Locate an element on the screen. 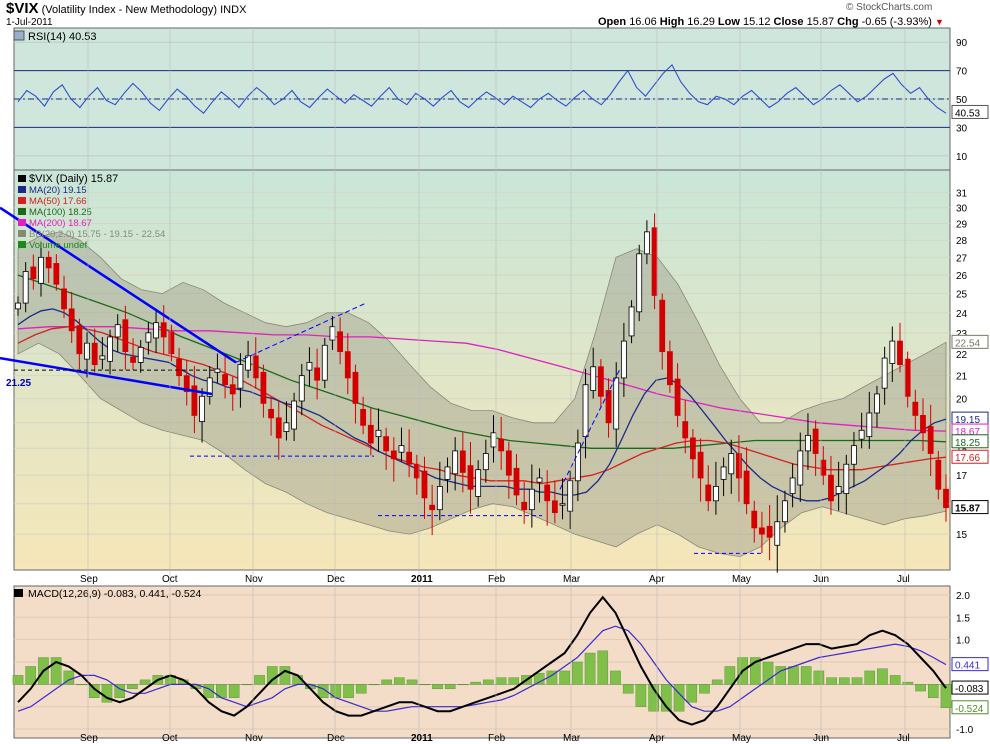 Image resolution: width=990 pixels, height=744 pixels. price-tick-label: 15 is located at coordinates (962, 535).